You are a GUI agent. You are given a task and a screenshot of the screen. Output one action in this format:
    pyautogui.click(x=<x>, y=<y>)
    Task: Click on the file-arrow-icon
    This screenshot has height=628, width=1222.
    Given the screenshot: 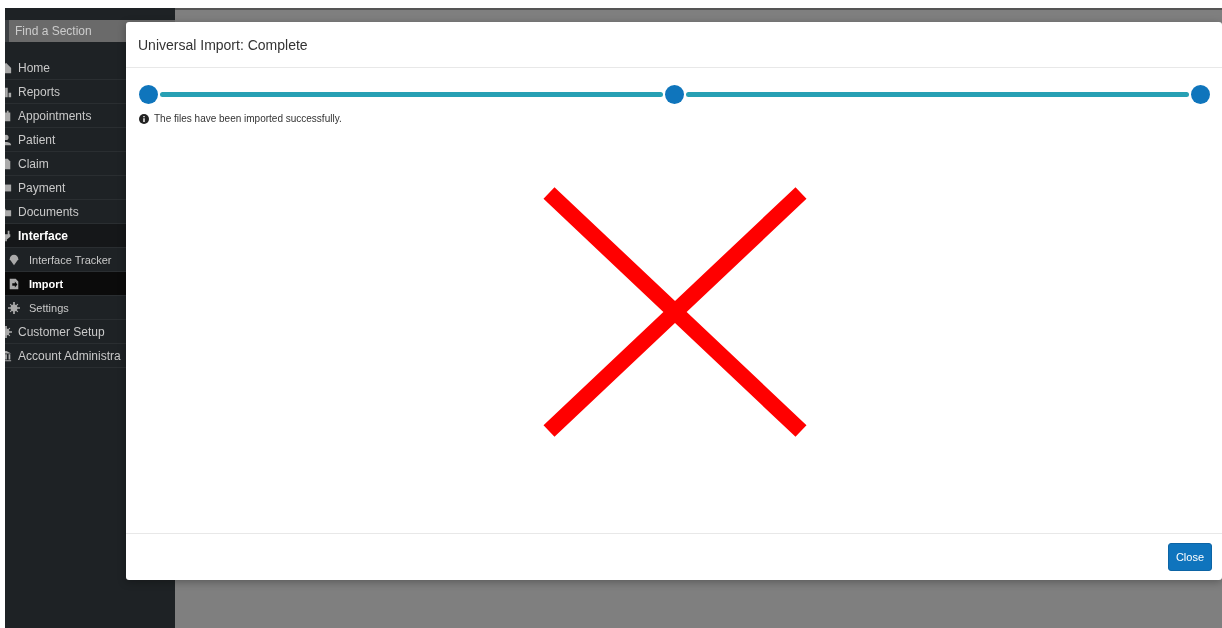 What is the action you would take?
    pyautogui.click(x=14, y=283)
    